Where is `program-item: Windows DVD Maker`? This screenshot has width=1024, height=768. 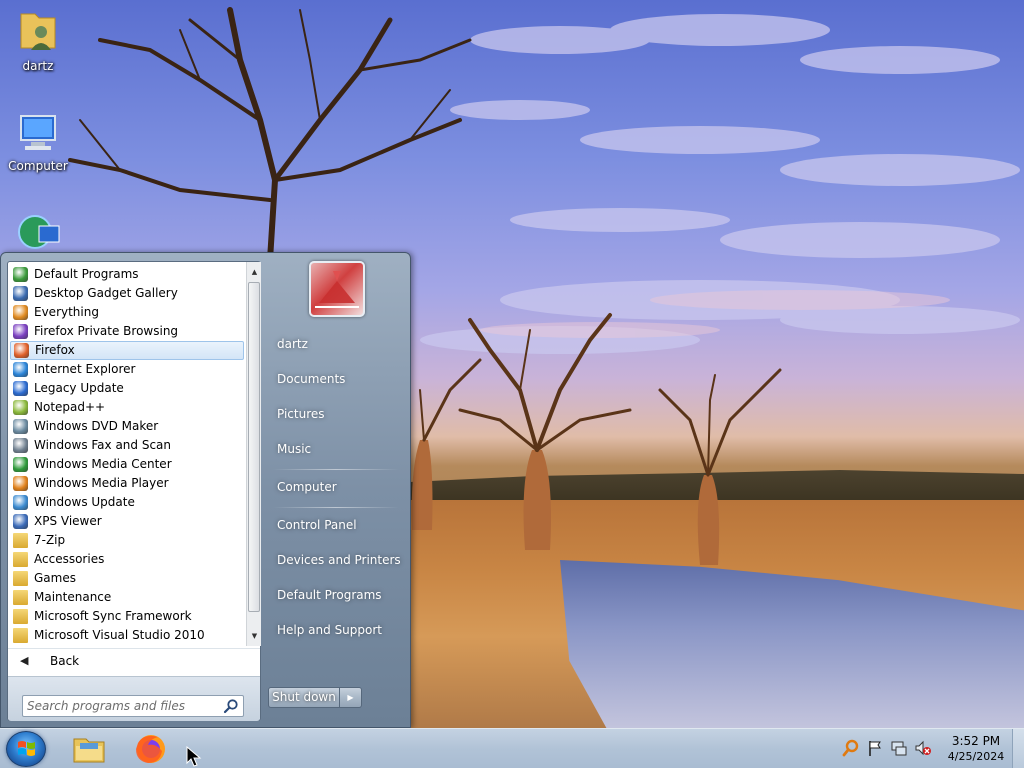
program-item: Windows DVD Maker is located at coordinates (127, 426).